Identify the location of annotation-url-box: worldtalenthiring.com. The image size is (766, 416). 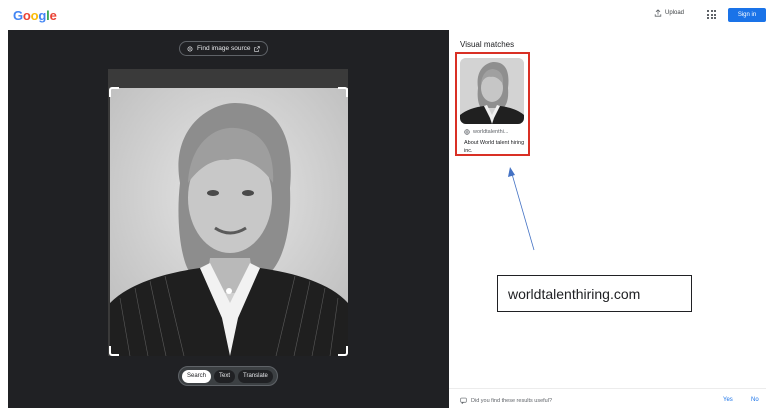
(594, 293).